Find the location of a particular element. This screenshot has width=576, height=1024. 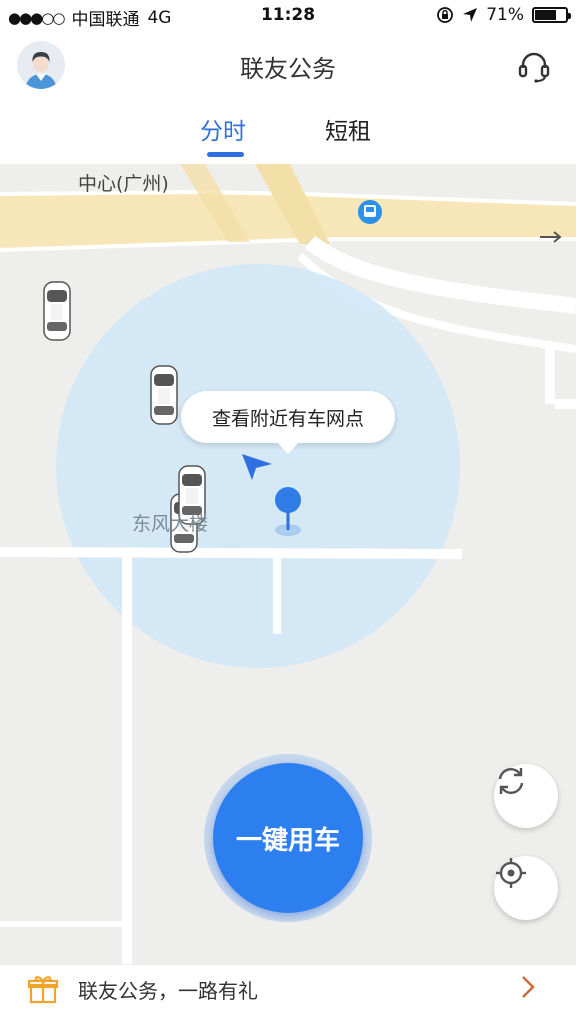

location-arrow-icon is located at coordinates (470, 15).